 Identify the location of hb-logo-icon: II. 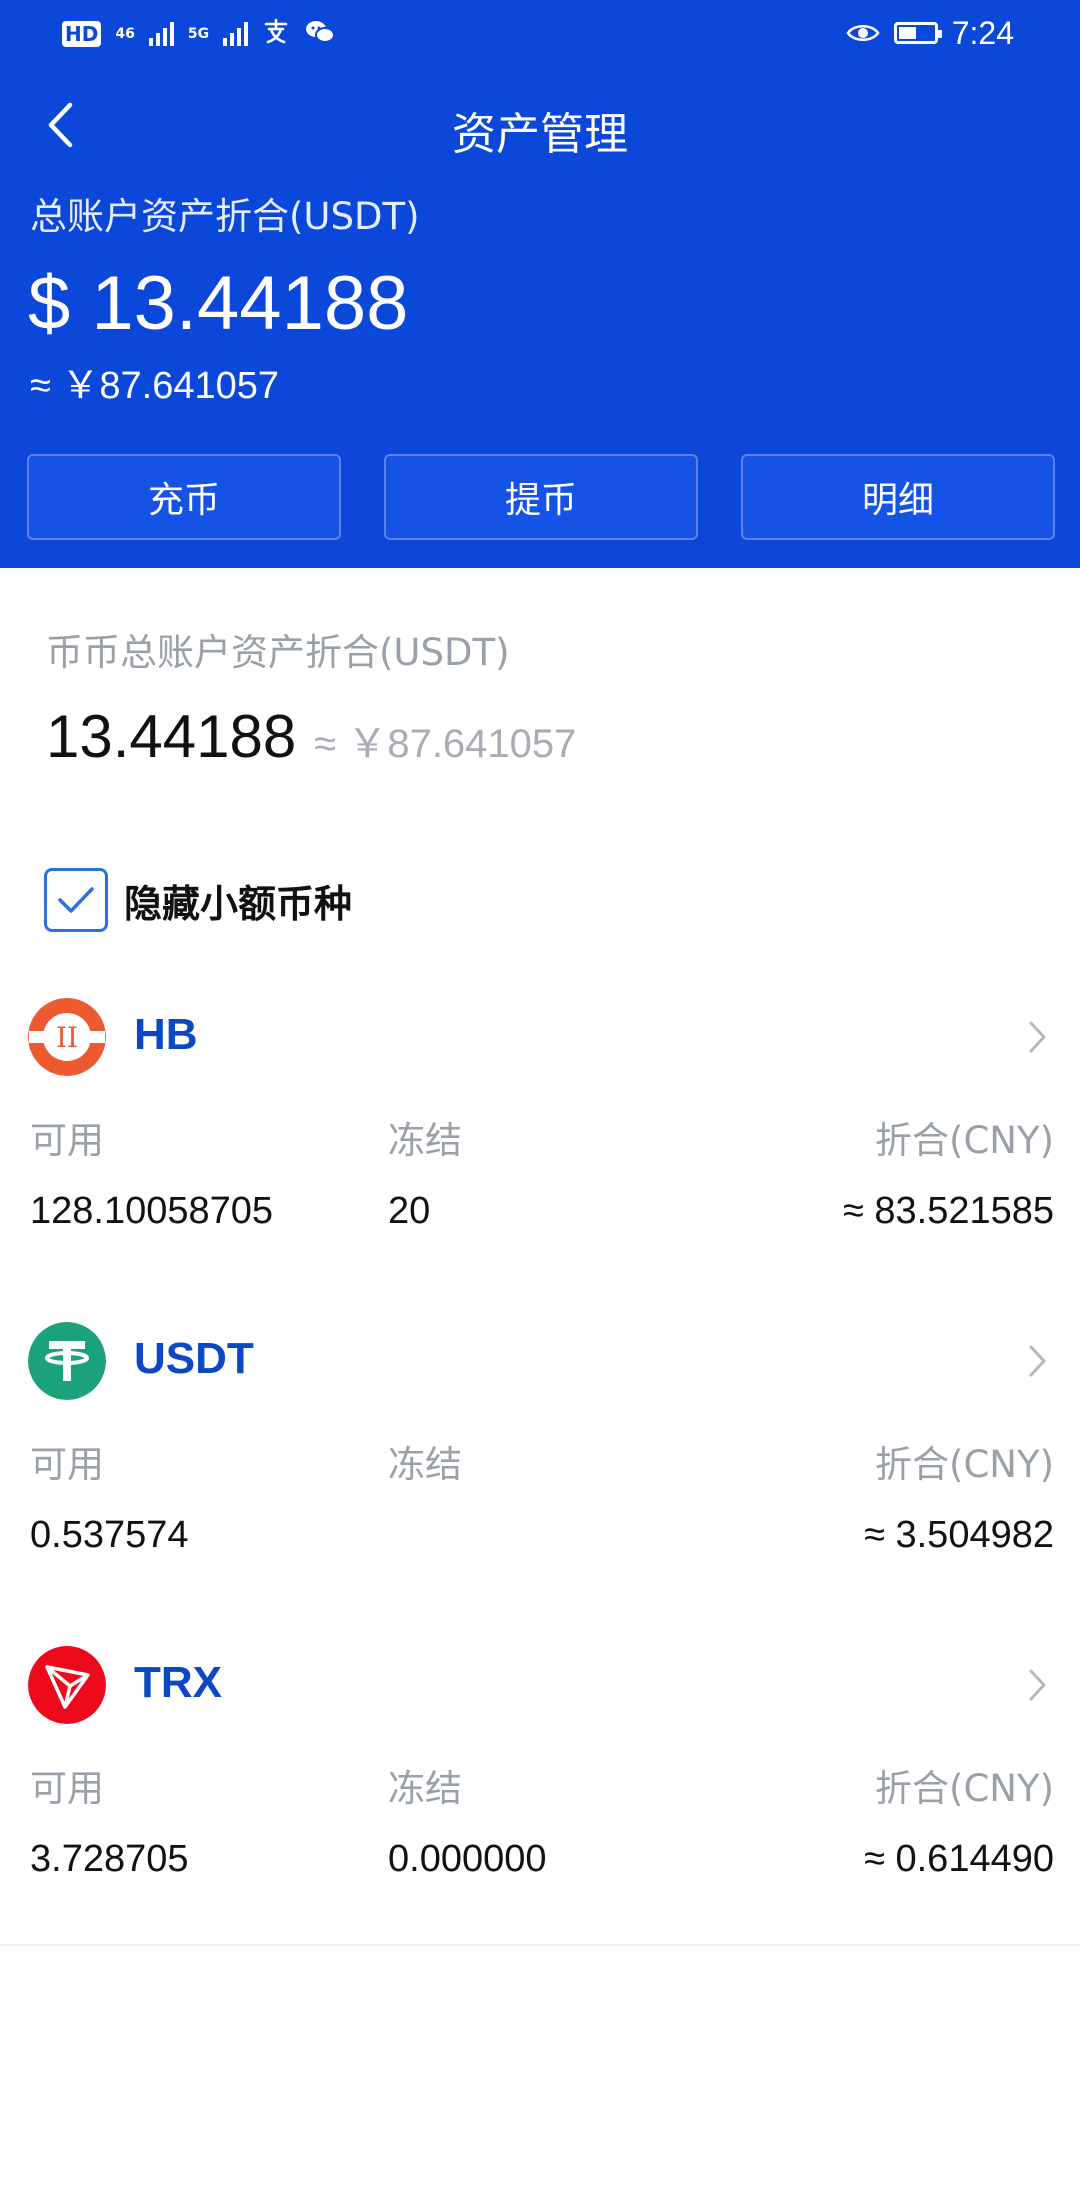
(67, 1037).